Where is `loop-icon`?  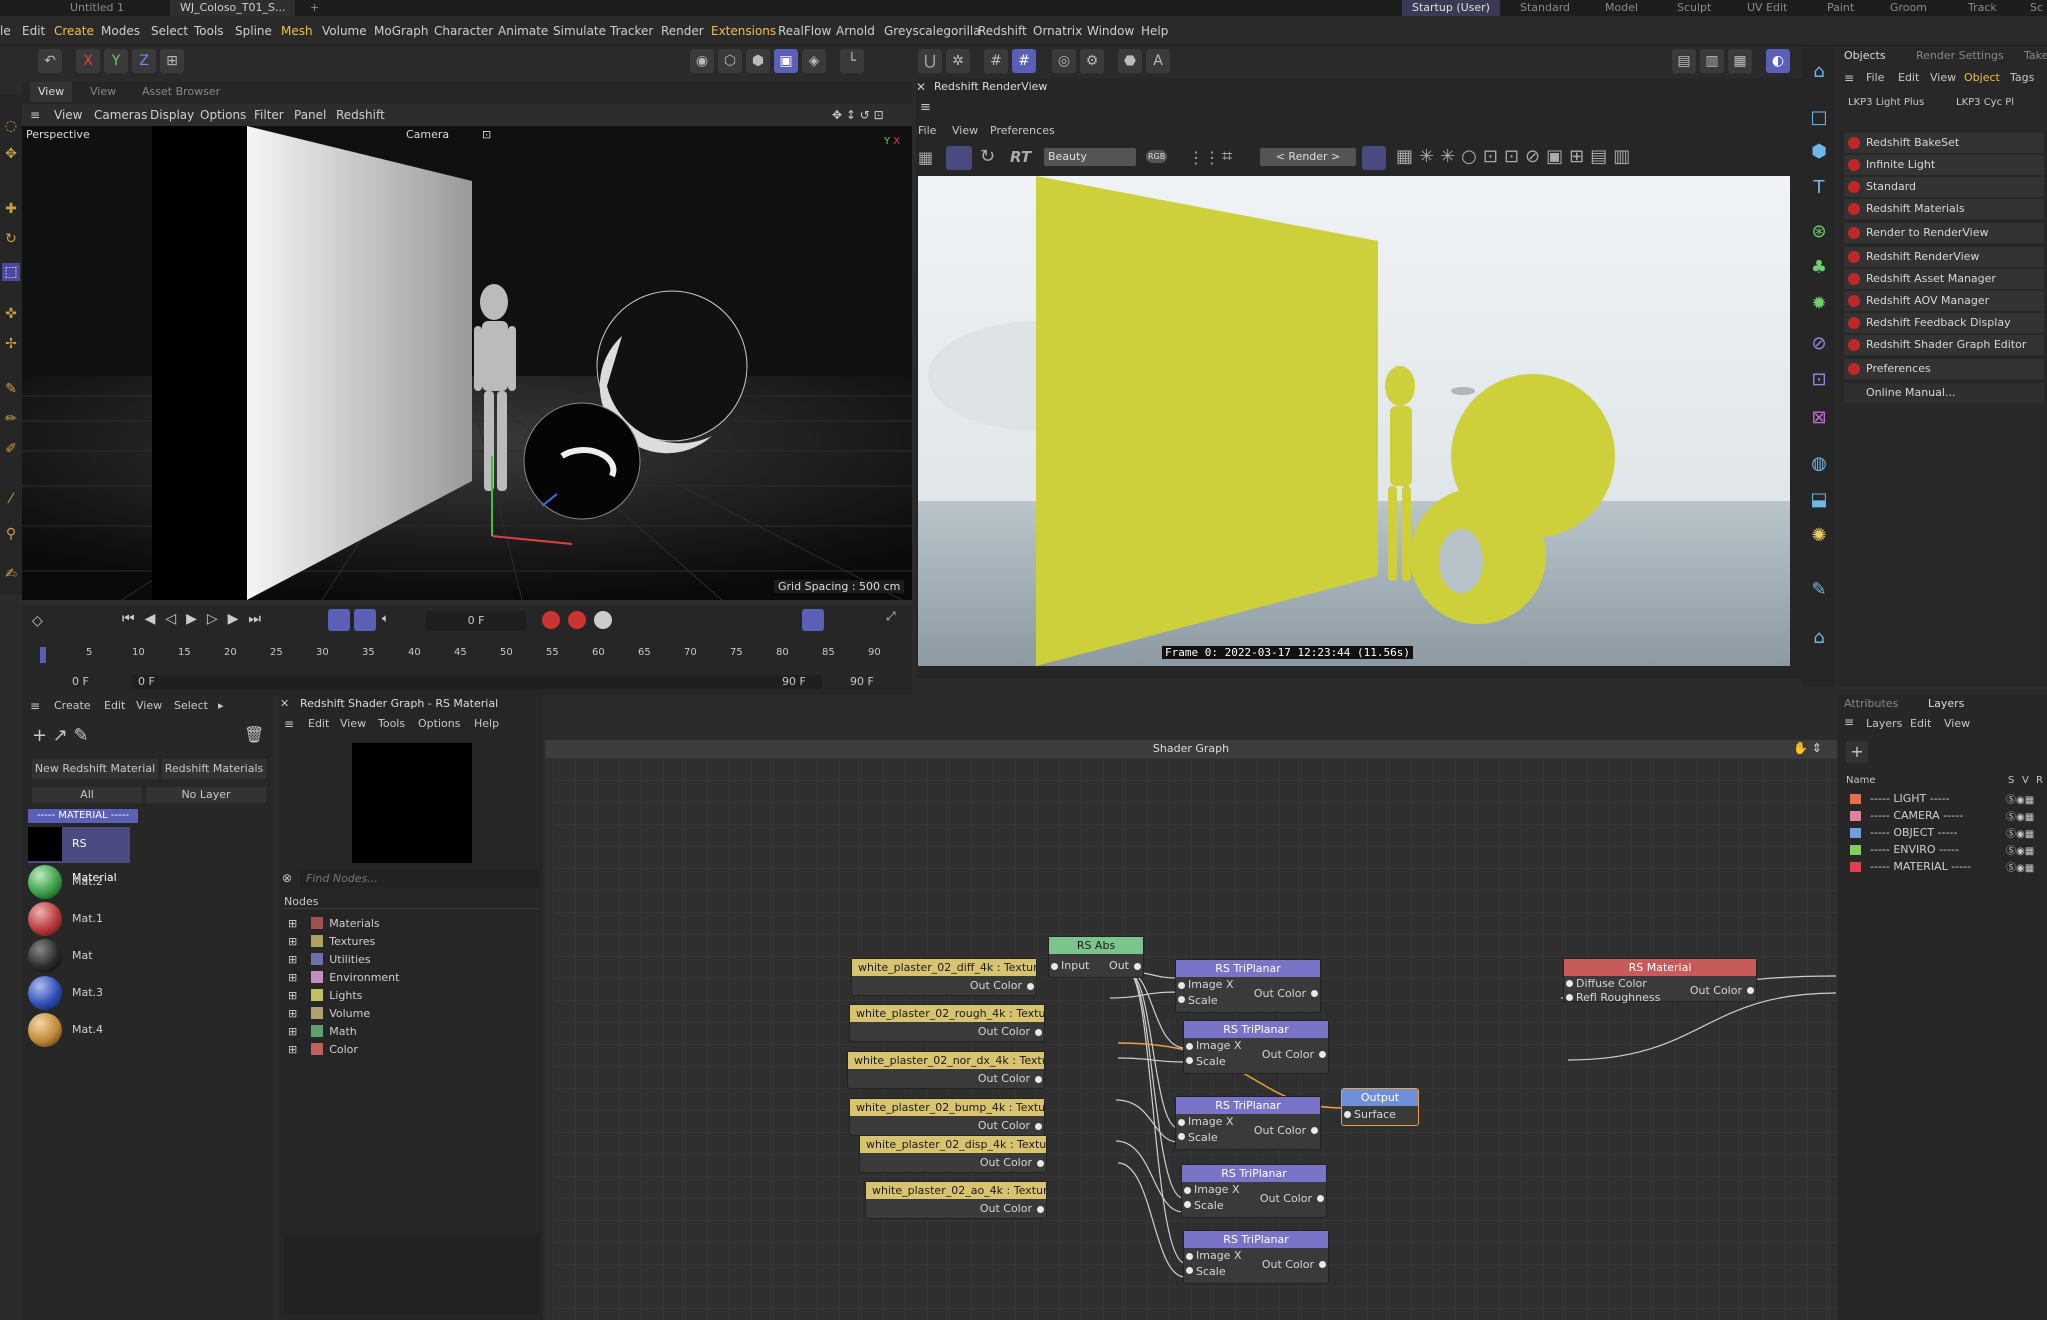
loop-icon is located at coordinates (339, 620).